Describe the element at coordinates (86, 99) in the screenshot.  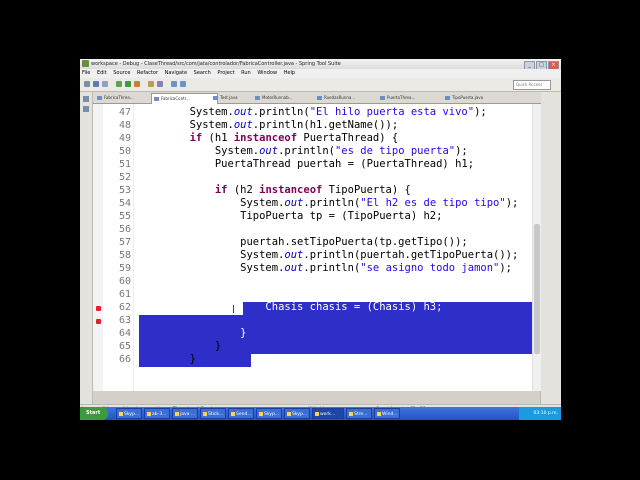
I see `package-explorer-icon` at that location.